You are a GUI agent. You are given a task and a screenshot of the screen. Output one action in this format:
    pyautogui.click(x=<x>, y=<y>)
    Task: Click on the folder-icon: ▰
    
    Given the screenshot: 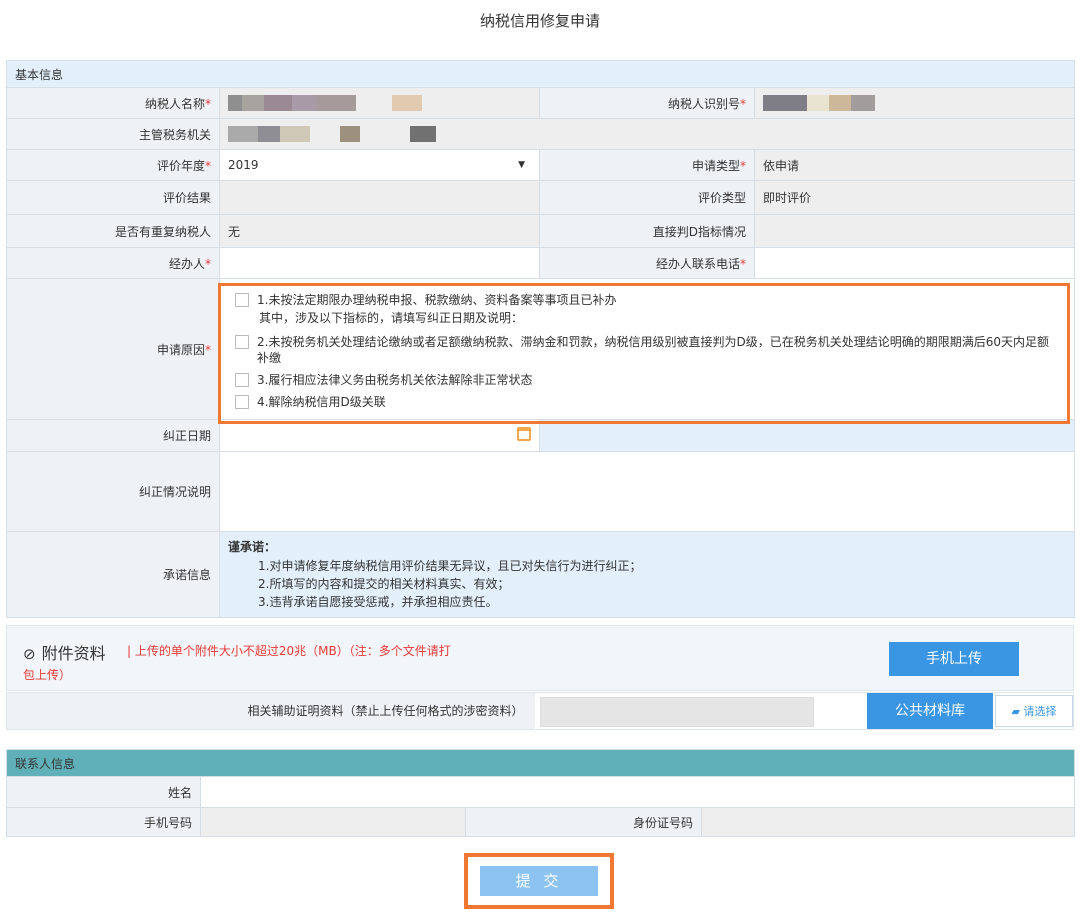 What is the action you would take?
    pyautogui.click(x=1015, y=711)
    